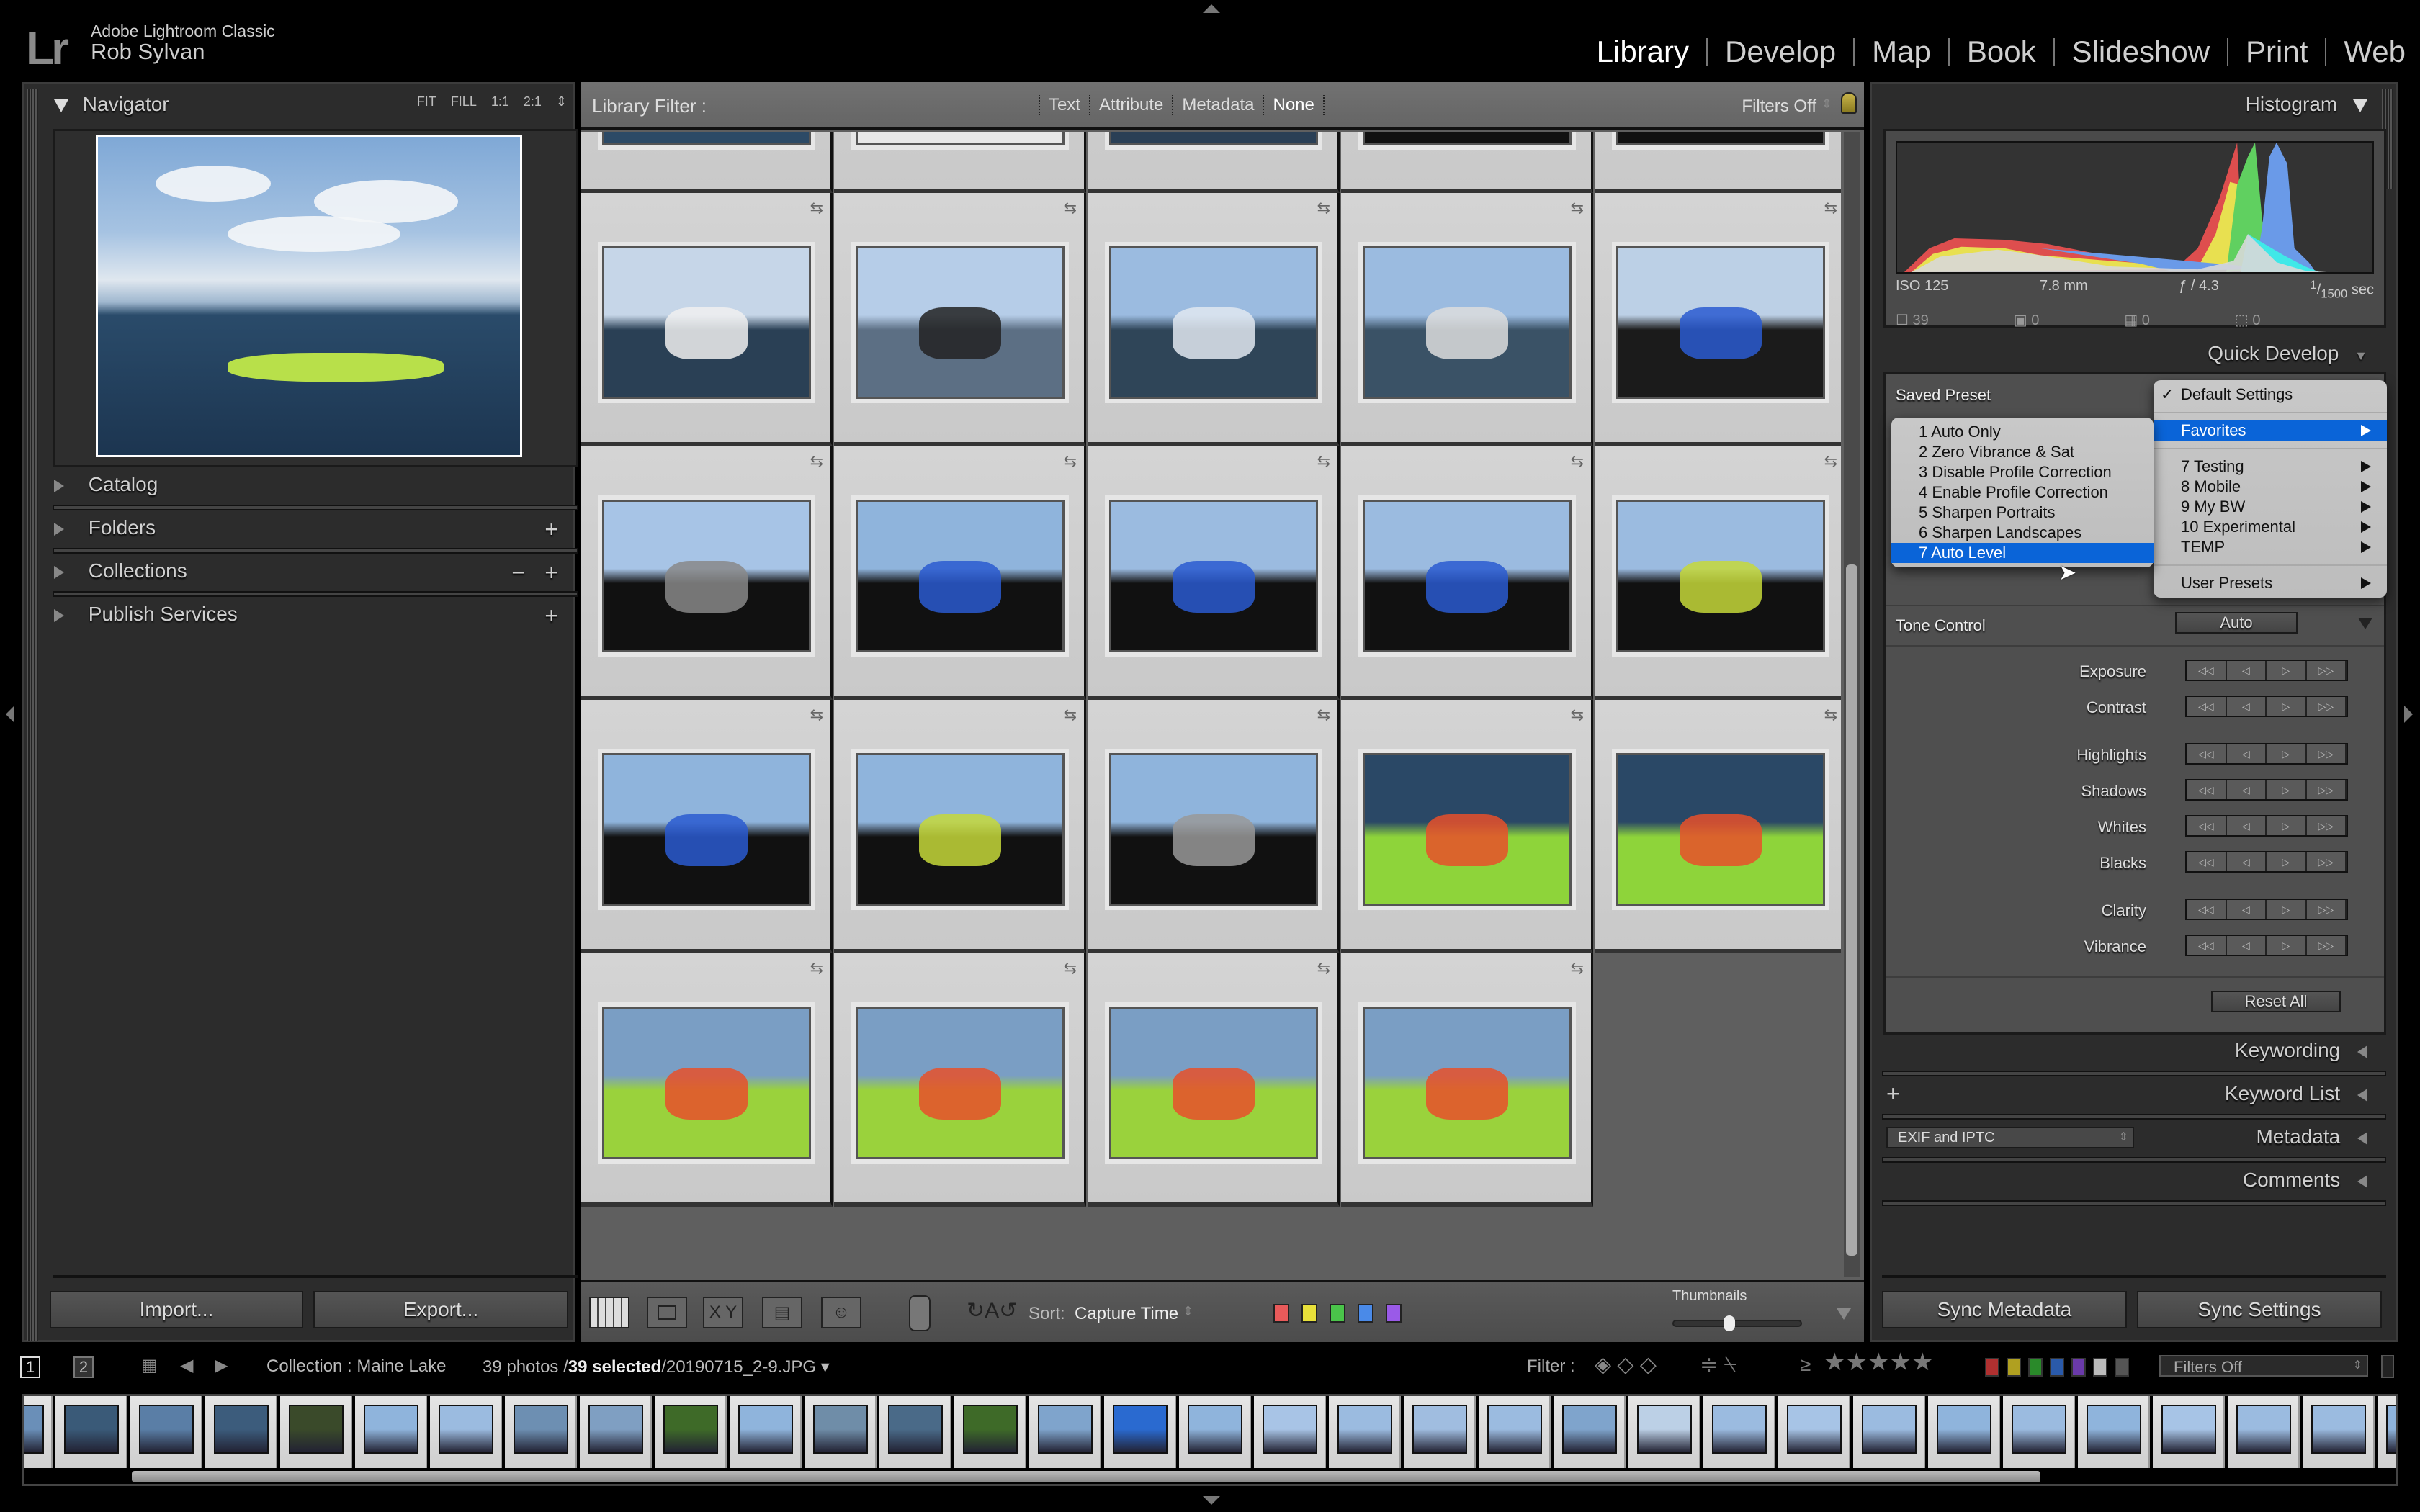  I want to click on survey-view-icon: ▤, so click(782, 1312).